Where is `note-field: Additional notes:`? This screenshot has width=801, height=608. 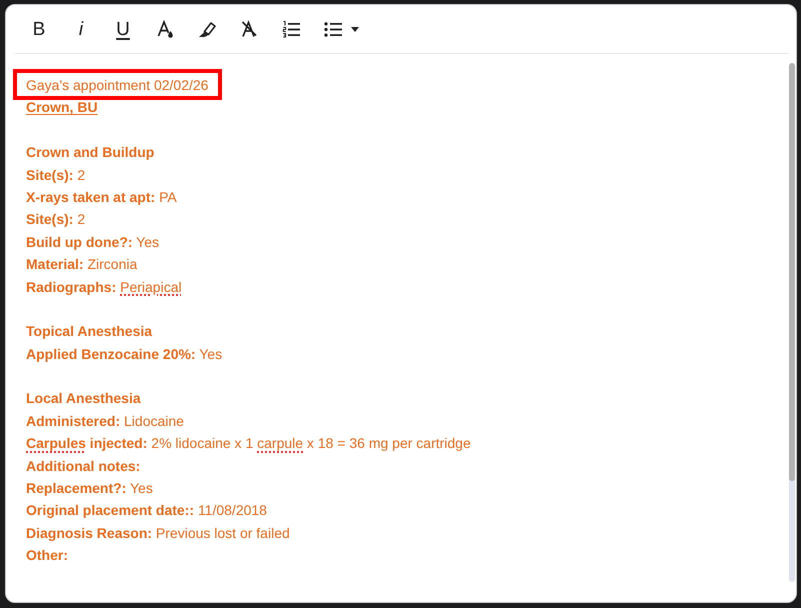
note-field: Additional notes: is located at coordinates (83, 466).